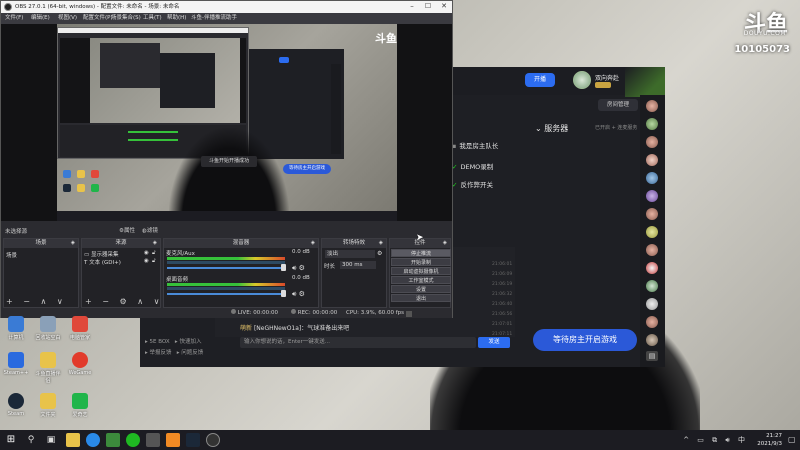  Describe the element at coordinates (120, 262) in the screenshot. I see `source-item-text: T 文本 (GDI+) ◉ 🔓︎` at that location.